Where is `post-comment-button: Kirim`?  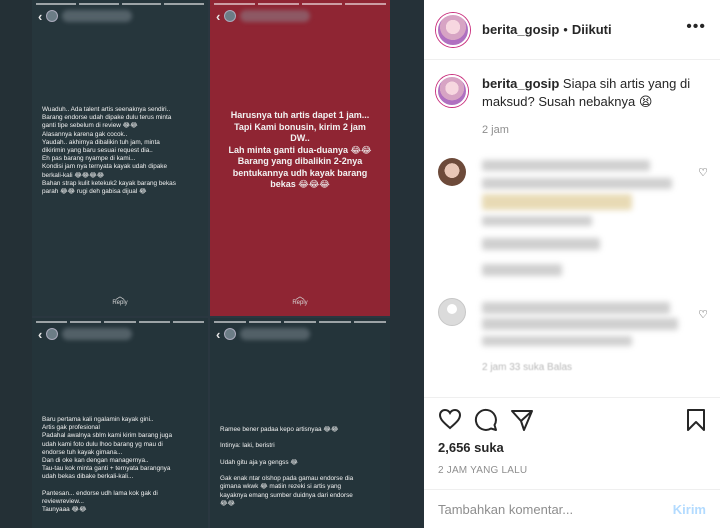
post-comment-button: Kirim is located at coordinates (689, 509).